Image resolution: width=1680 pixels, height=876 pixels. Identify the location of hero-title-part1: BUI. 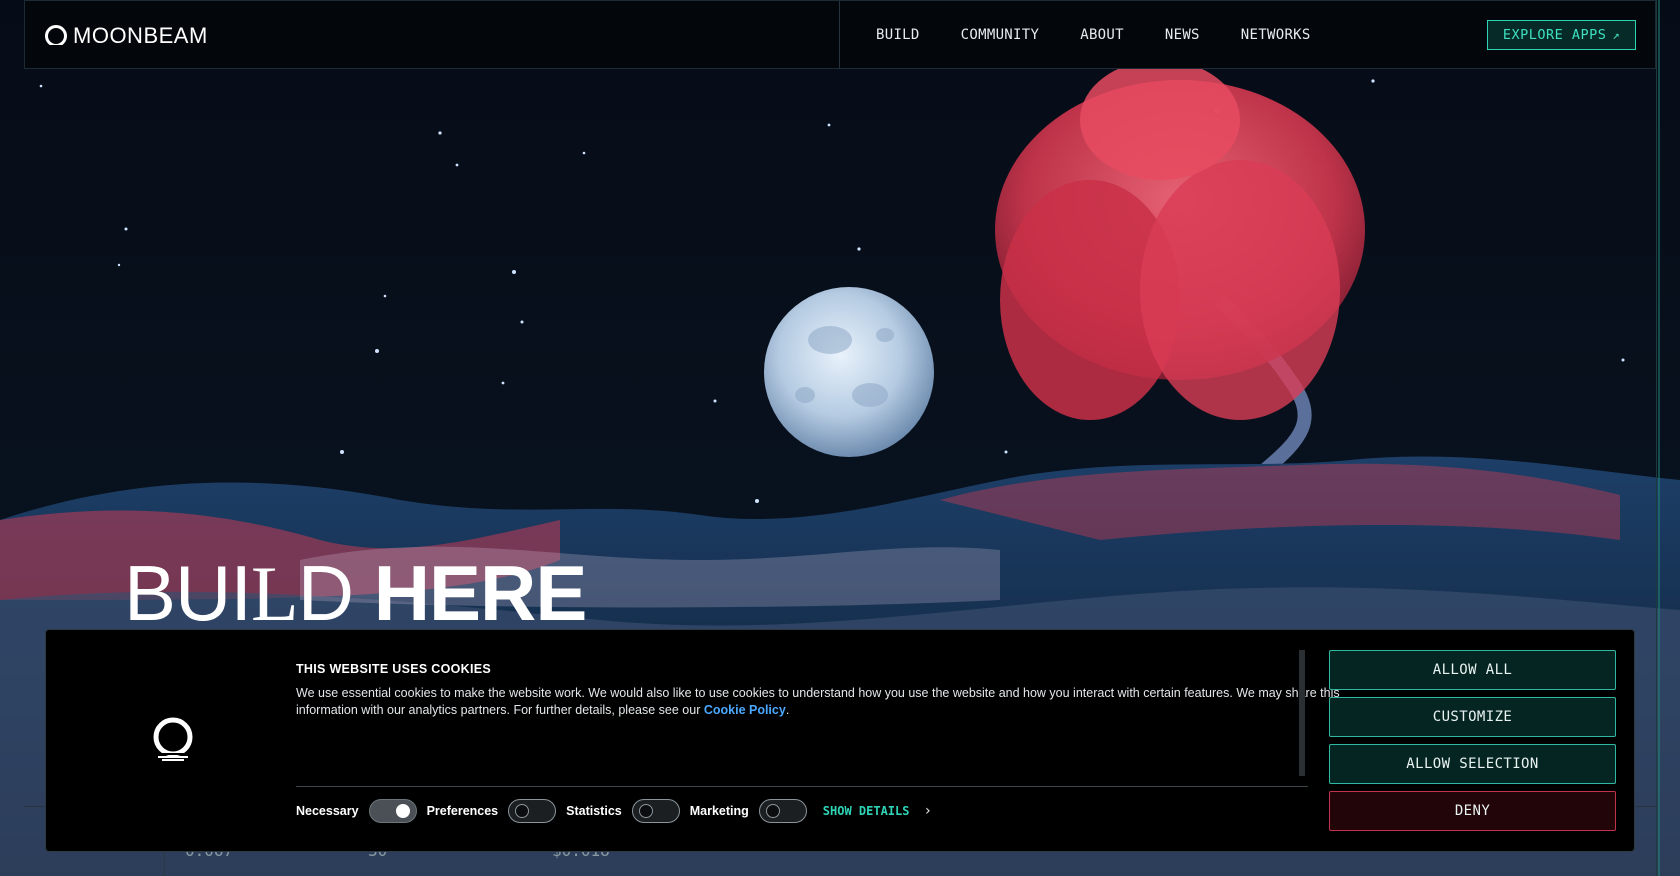
(188, 593).